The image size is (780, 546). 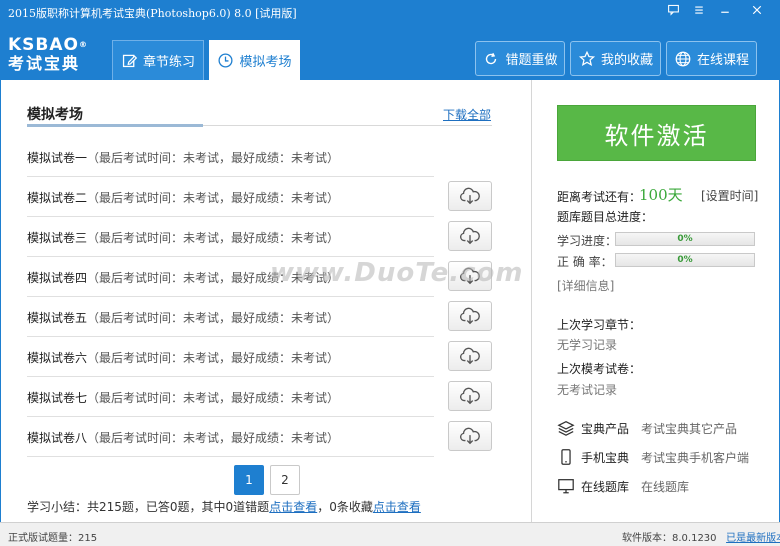 I want to click on study-progress-label: 学习进度：, so click(x=587, y=241).